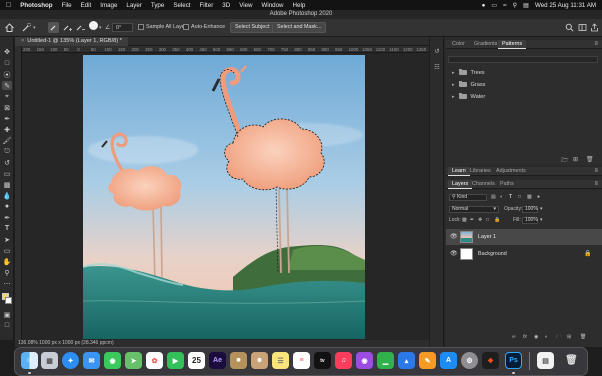 This screenshot has width=602, height=376. What do you see at coordinates (7, 206) in the screenshot?
I see `dodge-tool-icon: ●` at bounding box center [7, 206].